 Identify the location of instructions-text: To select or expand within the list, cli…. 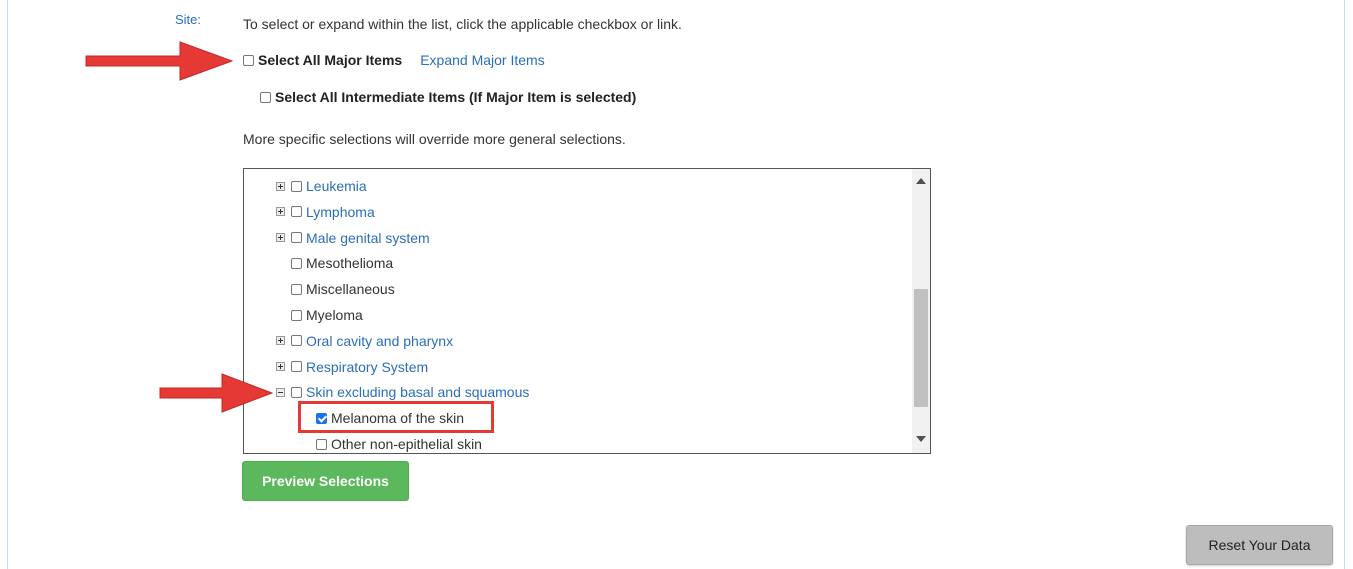
(462, 24).